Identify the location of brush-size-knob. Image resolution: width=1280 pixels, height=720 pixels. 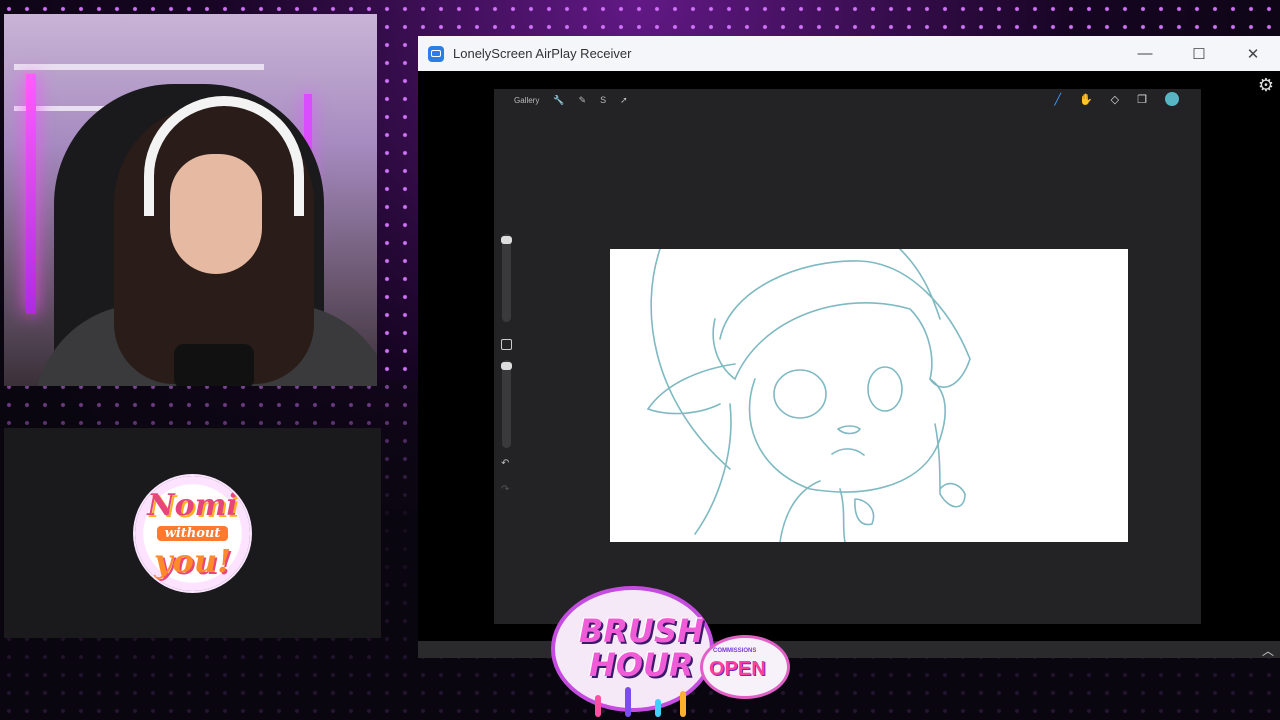
(506, 240).